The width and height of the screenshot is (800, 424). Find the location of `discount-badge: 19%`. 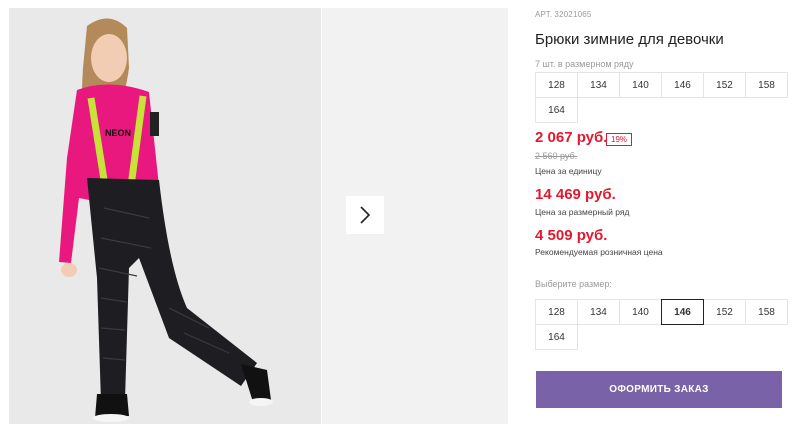

discount-badge: 19% is located at coordinates (619, 139).